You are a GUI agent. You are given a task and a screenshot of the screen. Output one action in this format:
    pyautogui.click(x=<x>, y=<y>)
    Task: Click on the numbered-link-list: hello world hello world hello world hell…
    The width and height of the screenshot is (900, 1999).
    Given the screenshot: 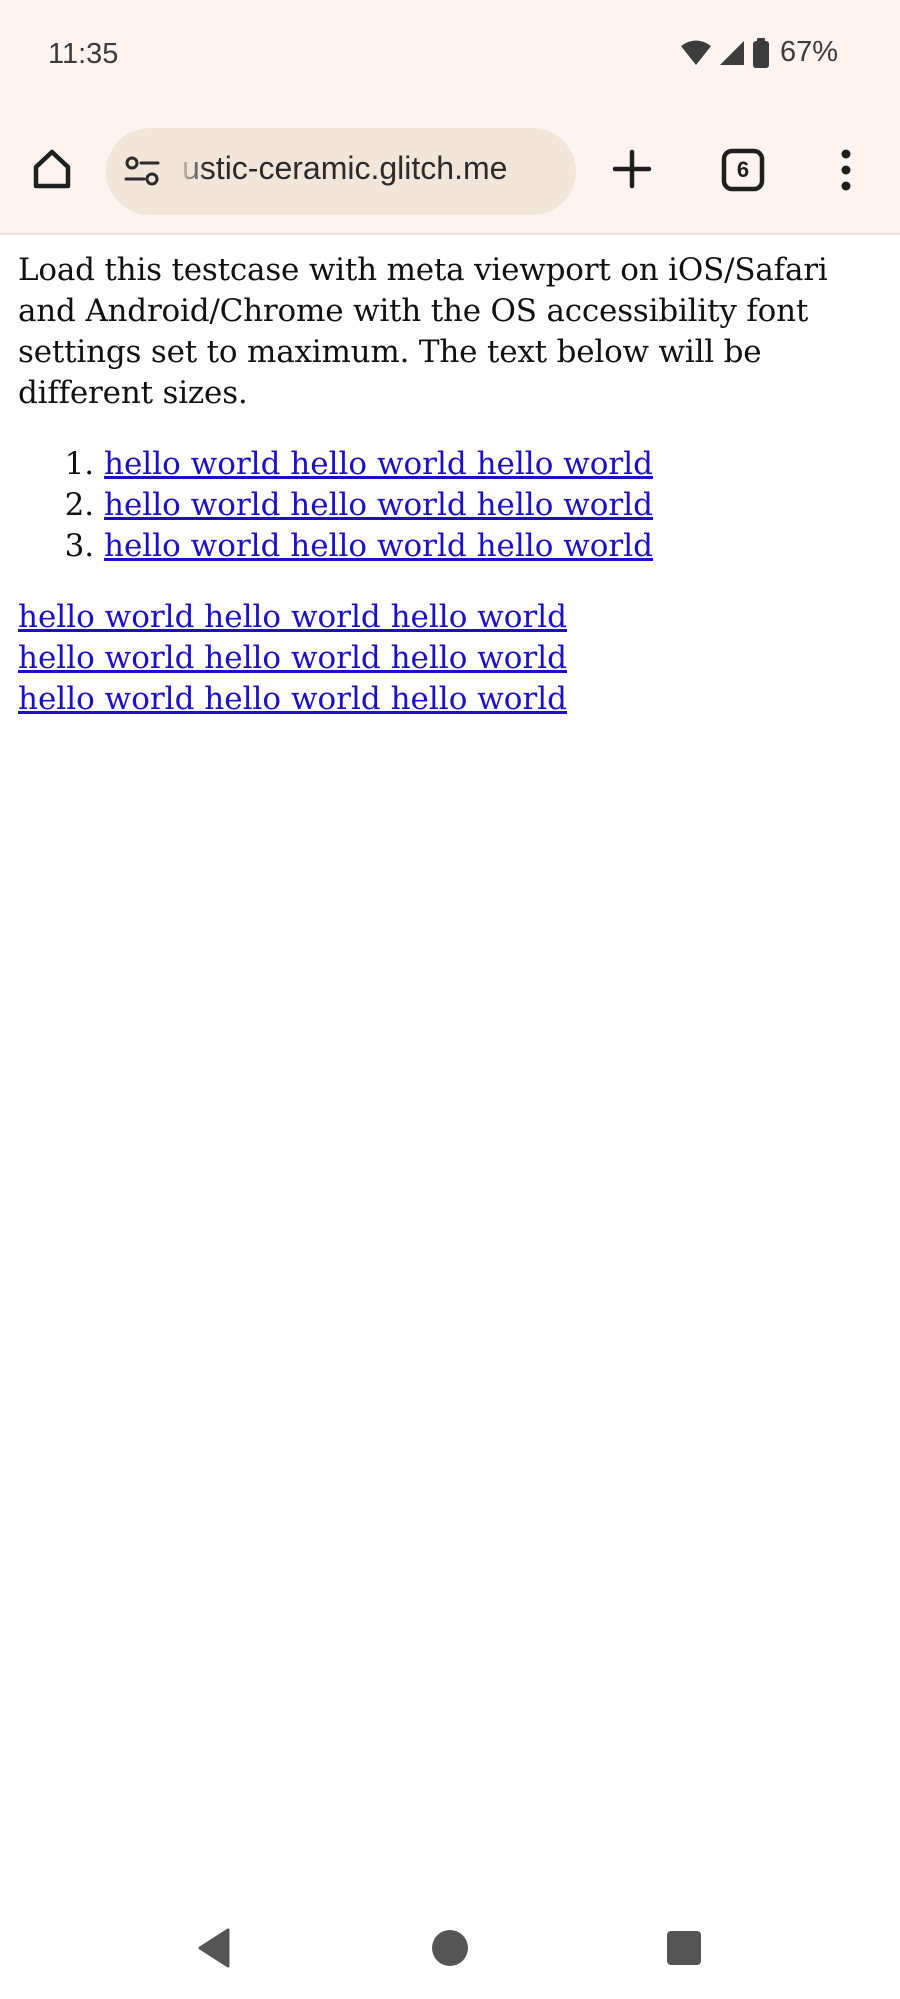 What is the action you would take?
    pyautogui.click(x=453, y=505)
    